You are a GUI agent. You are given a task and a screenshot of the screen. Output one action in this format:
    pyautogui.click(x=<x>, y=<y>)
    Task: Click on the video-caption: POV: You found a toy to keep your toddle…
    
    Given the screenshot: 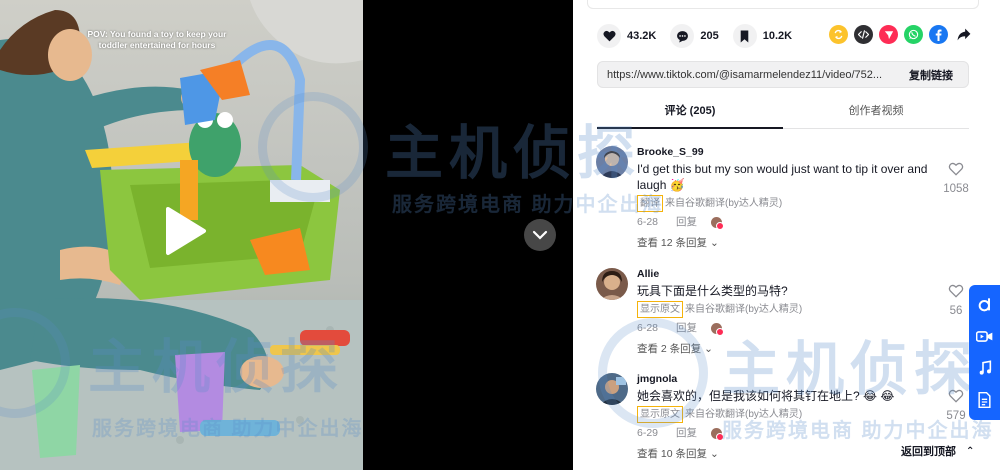 What is the action you would take?
    pyautogui.click(x=157, y=39)
    